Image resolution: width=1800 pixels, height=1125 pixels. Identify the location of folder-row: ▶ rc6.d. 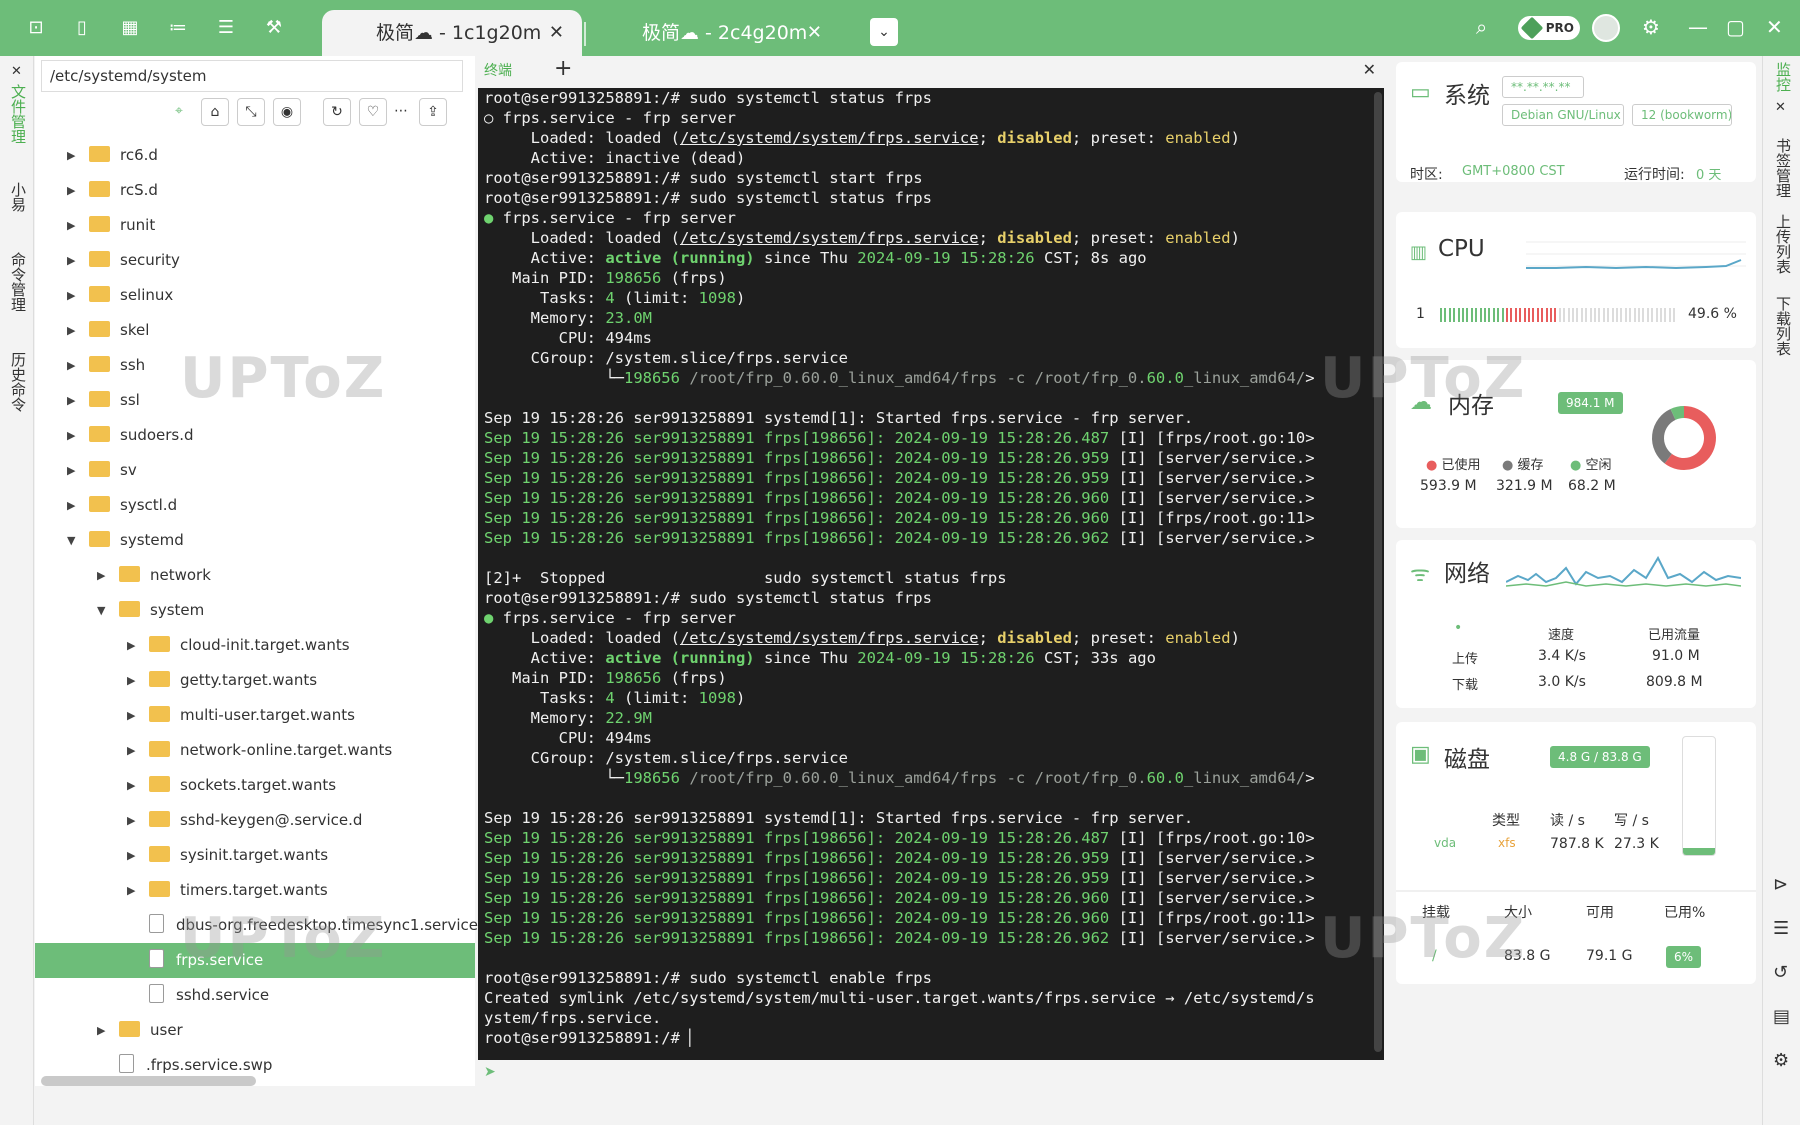
(112, 155).